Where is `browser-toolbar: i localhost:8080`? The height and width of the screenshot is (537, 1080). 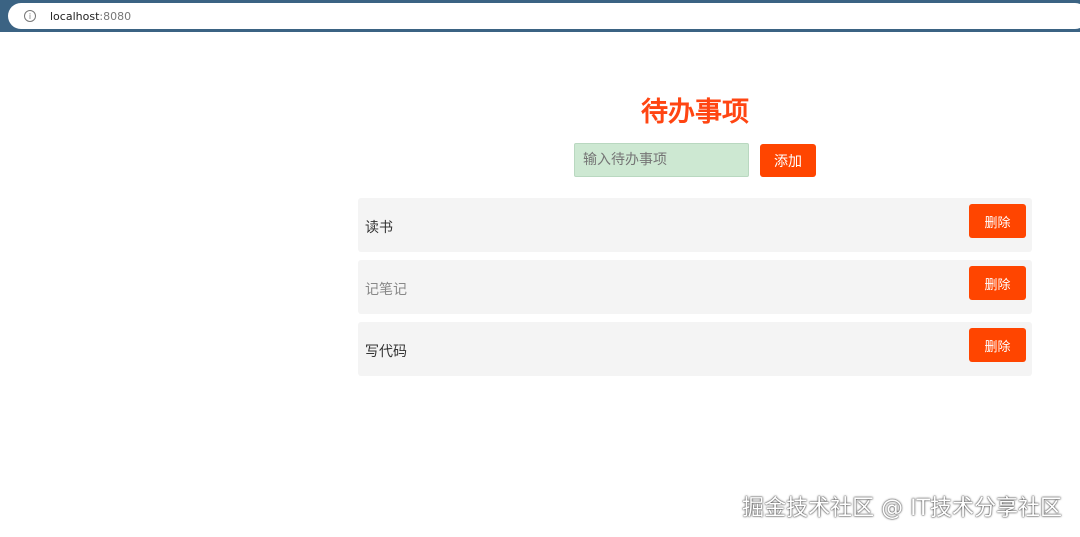
browser-toolbar: i localhost:8080 is located at coordinates (540, 16).